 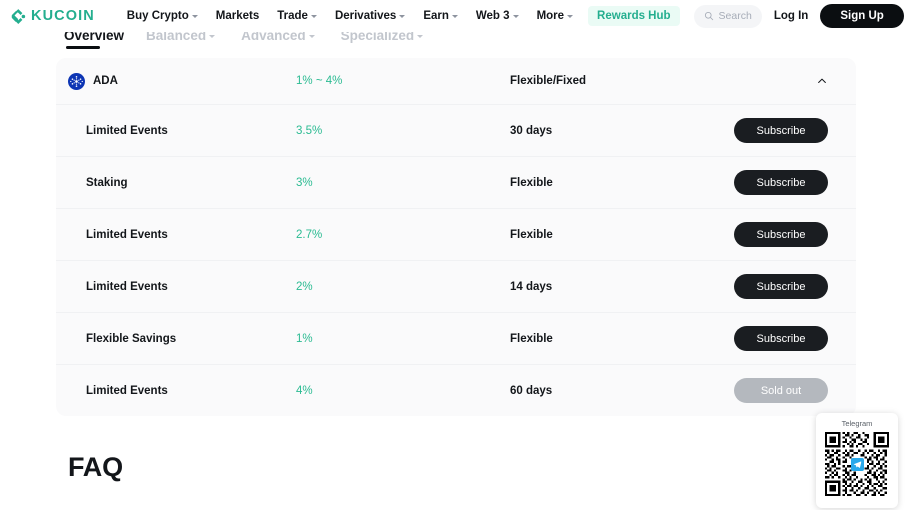 I want to click on nav-right-actions: Log In Sign Up, so click(x=838, y=16).